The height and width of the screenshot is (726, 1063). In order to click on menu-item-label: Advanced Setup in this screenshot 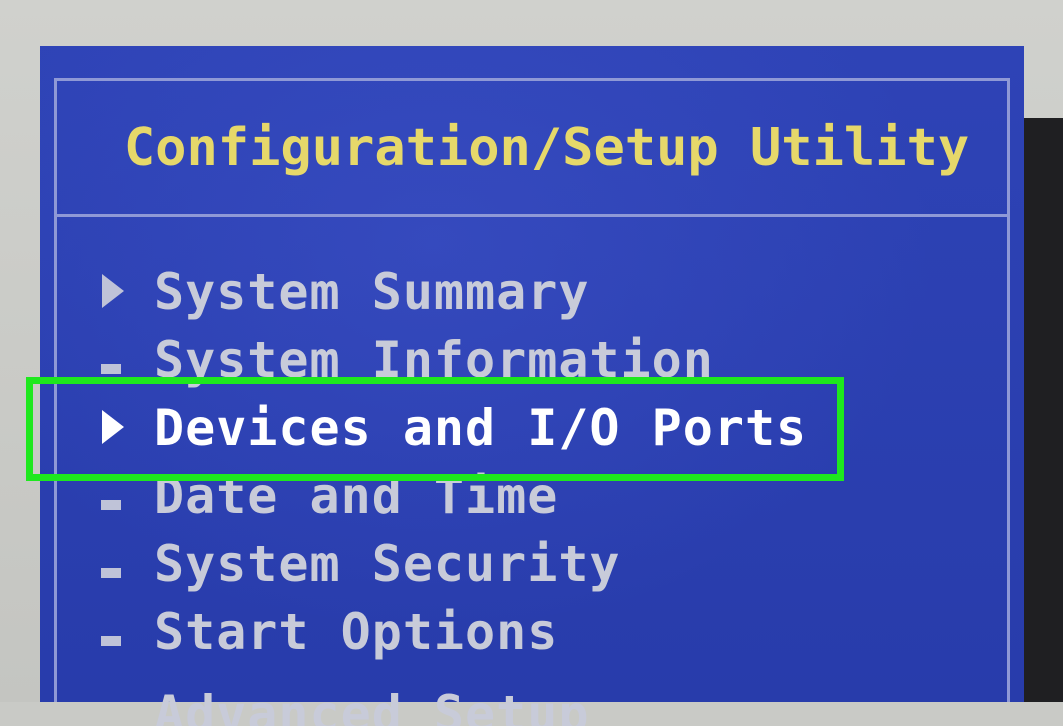, I will do `click(372, 705)`.